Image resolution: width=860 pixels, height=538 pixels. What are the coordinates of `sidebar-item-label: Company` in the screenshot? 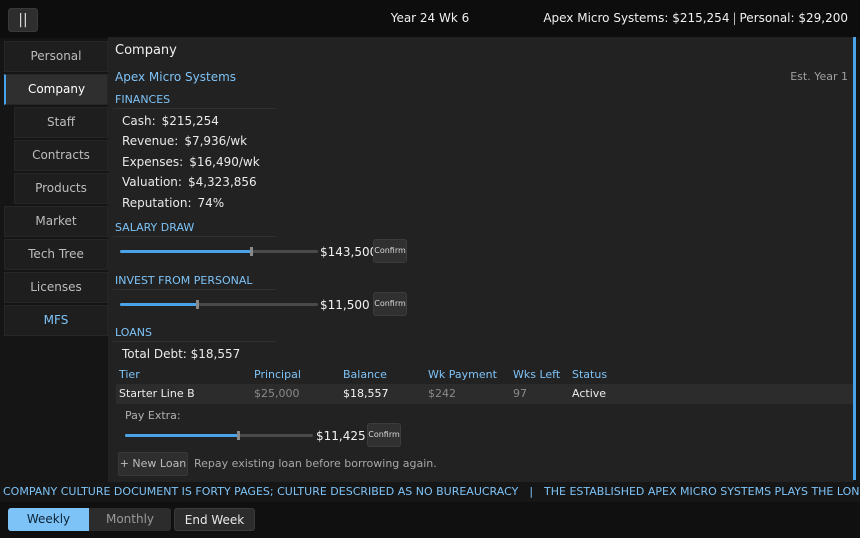 It's located at (56, 89).